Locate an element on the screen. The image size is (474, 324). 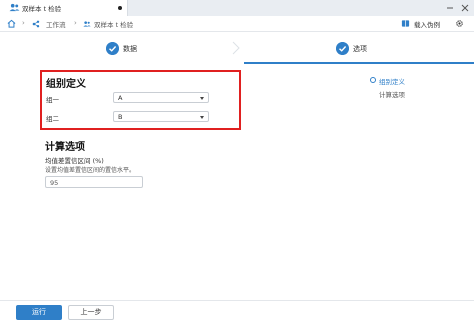
minimize-icon is located at coordinates (450, 8).